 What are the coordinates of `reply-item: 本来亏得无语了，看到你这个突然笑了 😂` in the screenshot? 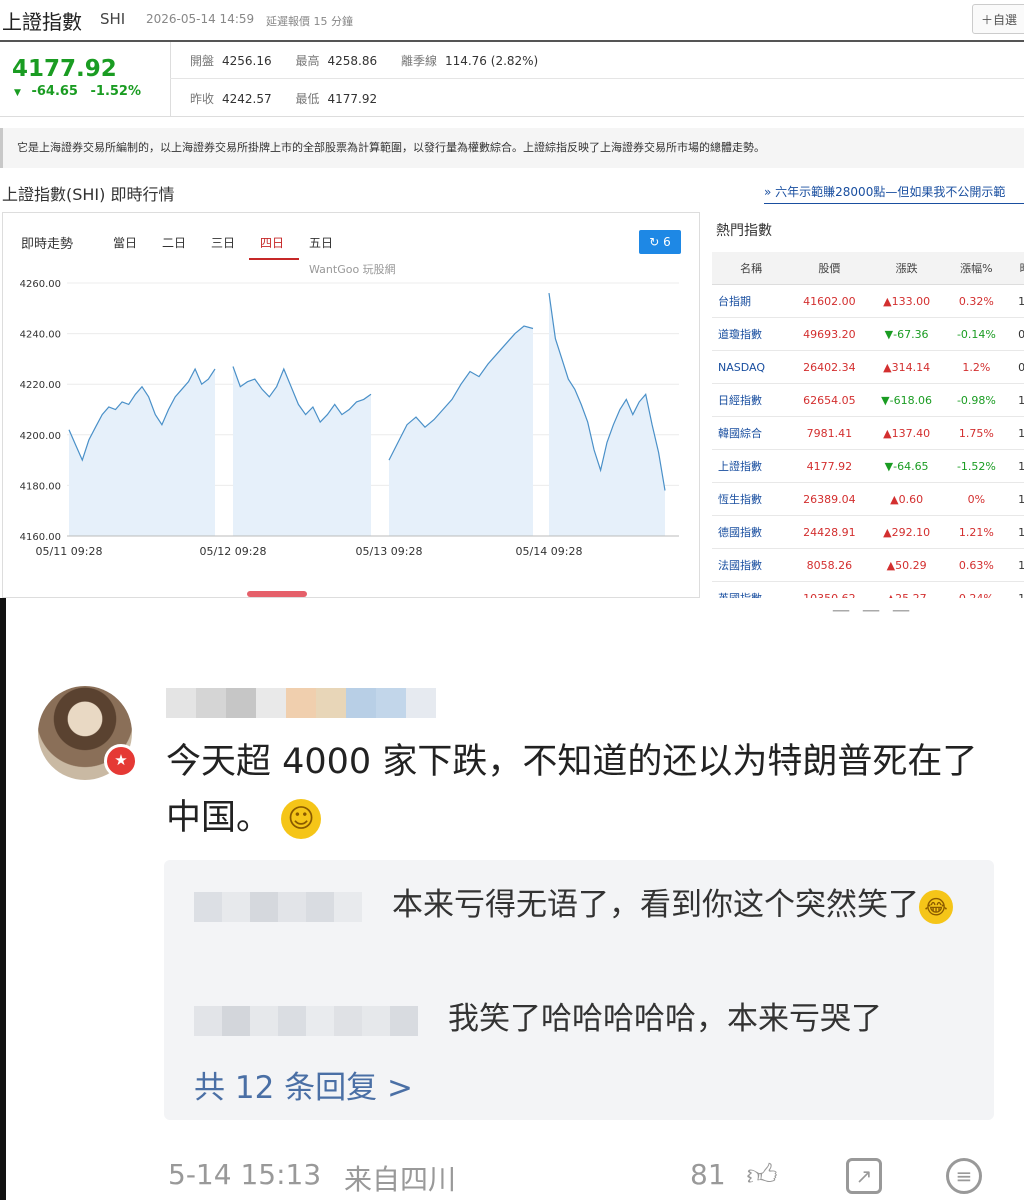 It's located at (584, 905).